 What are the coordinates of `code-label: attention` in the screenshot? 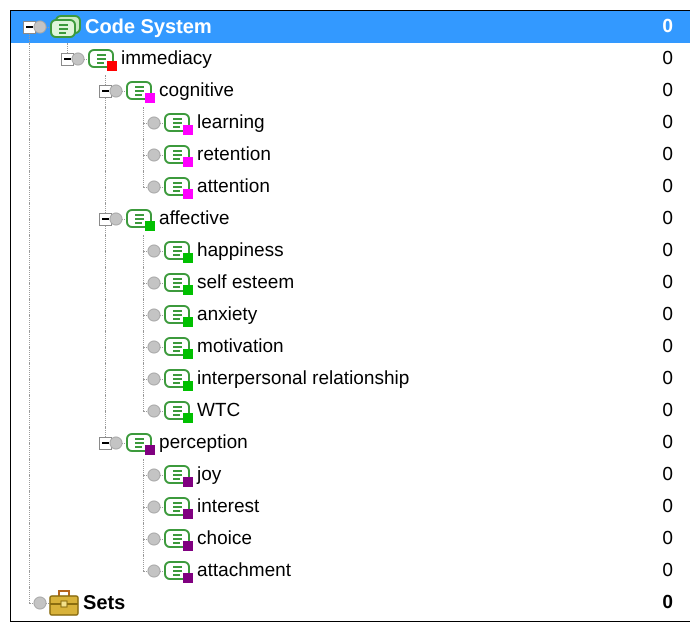 It's located at (233, 186).